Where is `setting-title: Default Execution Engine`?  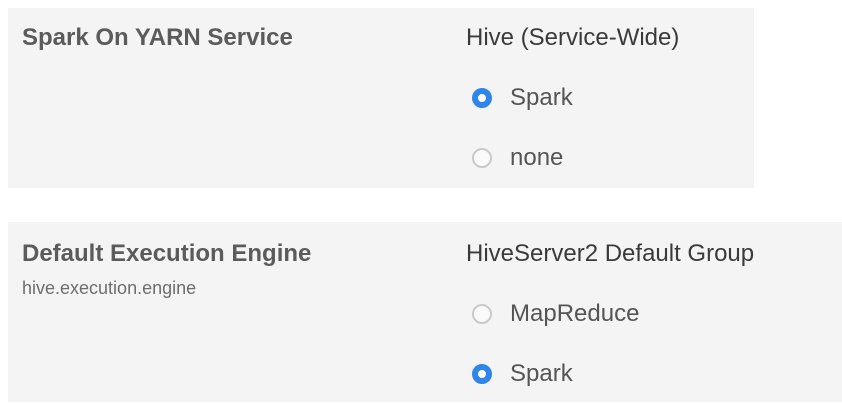
setting-title: Default Execution Engine is located at coordinates (167, 253).